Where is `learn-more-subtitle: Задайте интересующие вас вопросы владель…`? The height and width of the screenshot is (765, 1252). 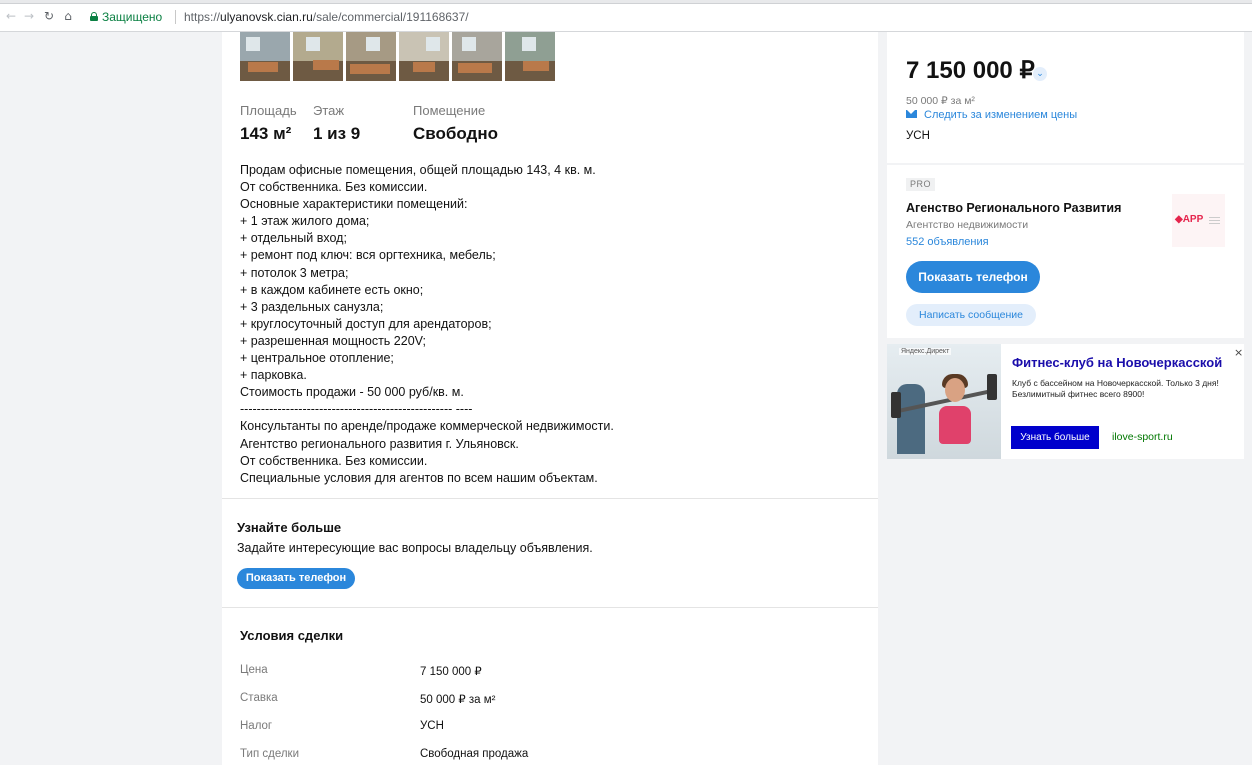 learn-more-subtitle: Задайте интересующие вас вопросы владель… is located at coordinates (415, 548).